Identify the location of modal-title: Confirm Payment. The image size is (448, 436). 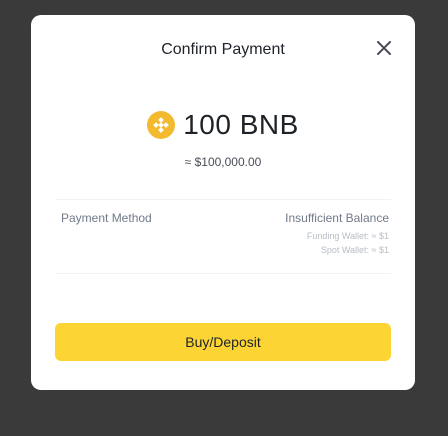
(223, 49).